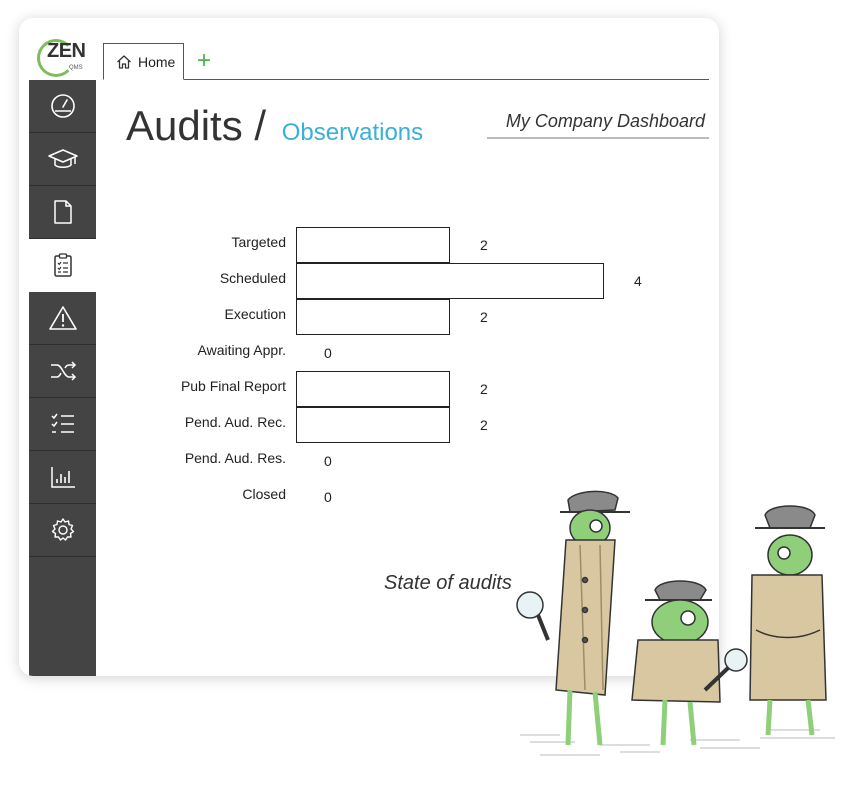 This screenshot has width=855, height=800. Describe the element at coordinates (235, 422) in the screenshot. I see `bar-label: Pend. Aud. Rec.` at that location.